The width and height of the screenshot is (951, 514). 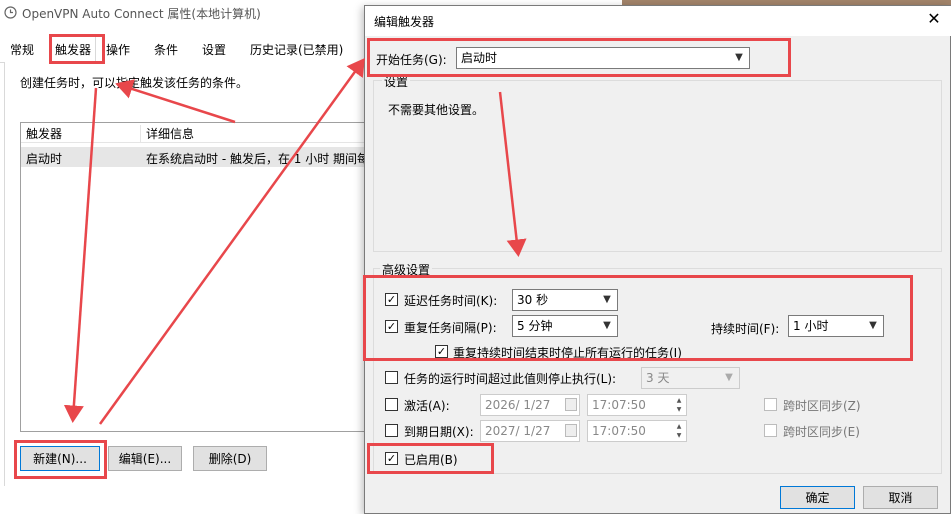 I want to click on expire-time-field: 17:07:50 ▲ ▼, so click(x=637, y=431).